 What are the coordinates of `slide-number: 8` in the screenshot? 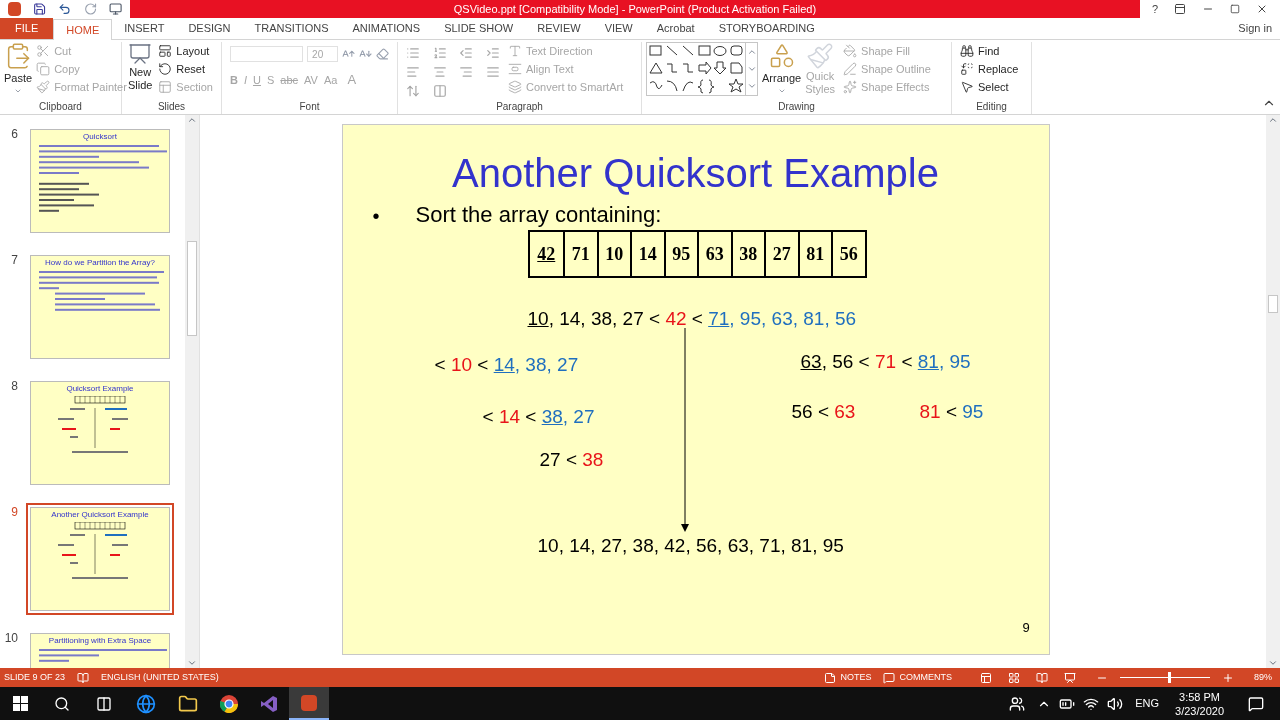 It's located at (14, 386).